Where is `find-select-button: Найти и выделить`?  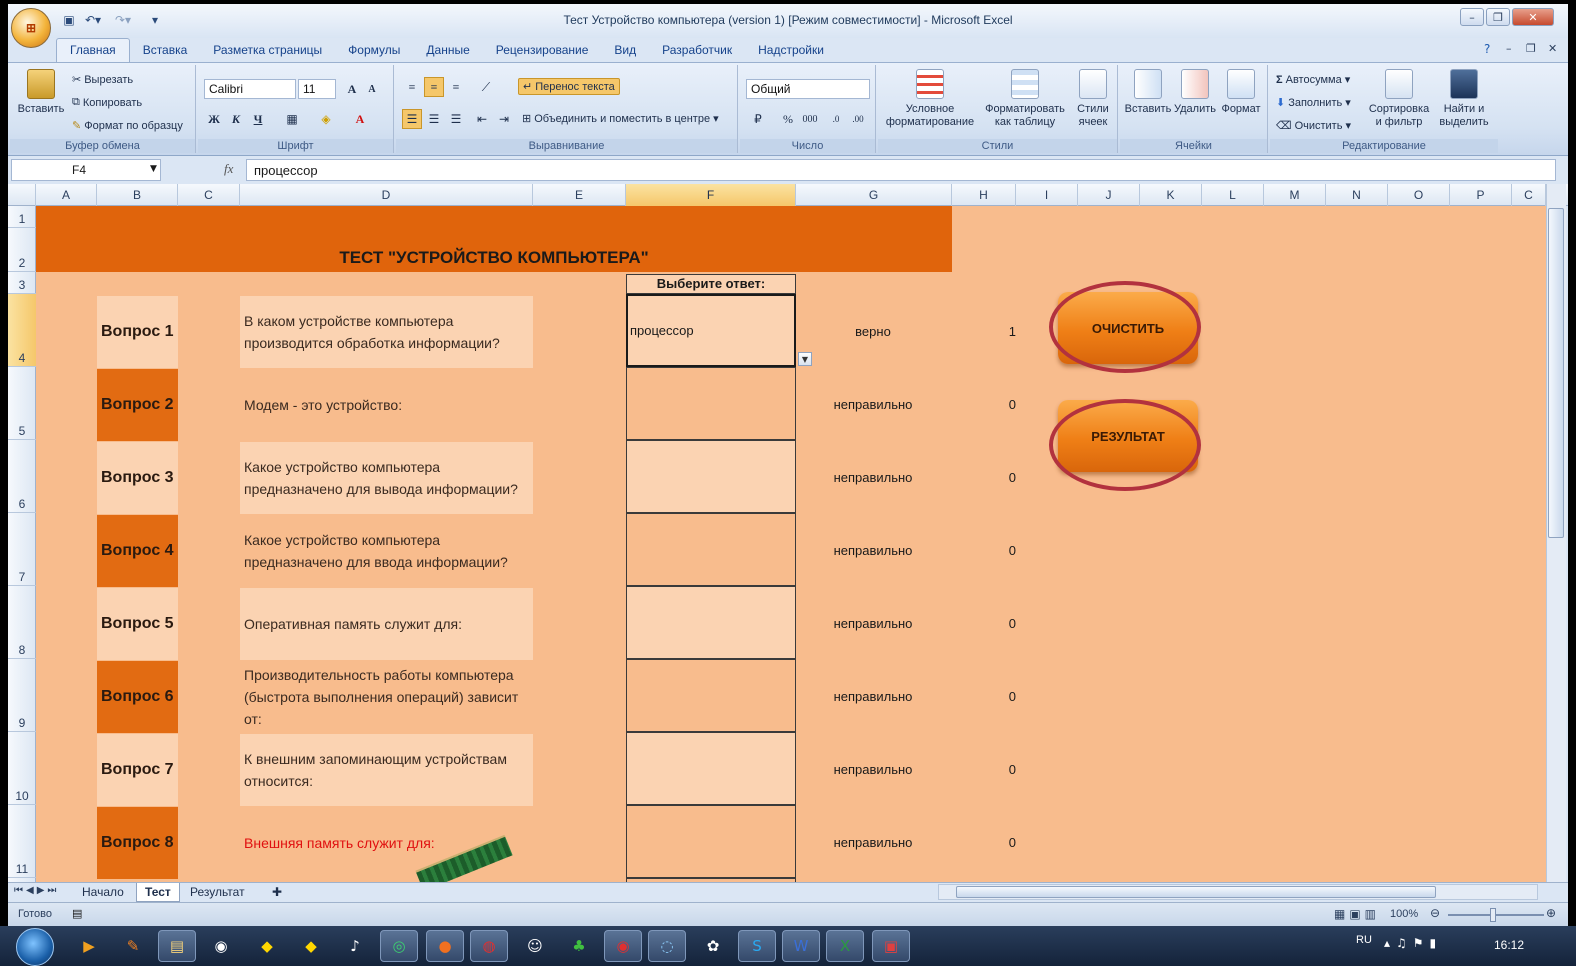 find-select-button: Найти и выделить is located at coordinates (1464, 99).